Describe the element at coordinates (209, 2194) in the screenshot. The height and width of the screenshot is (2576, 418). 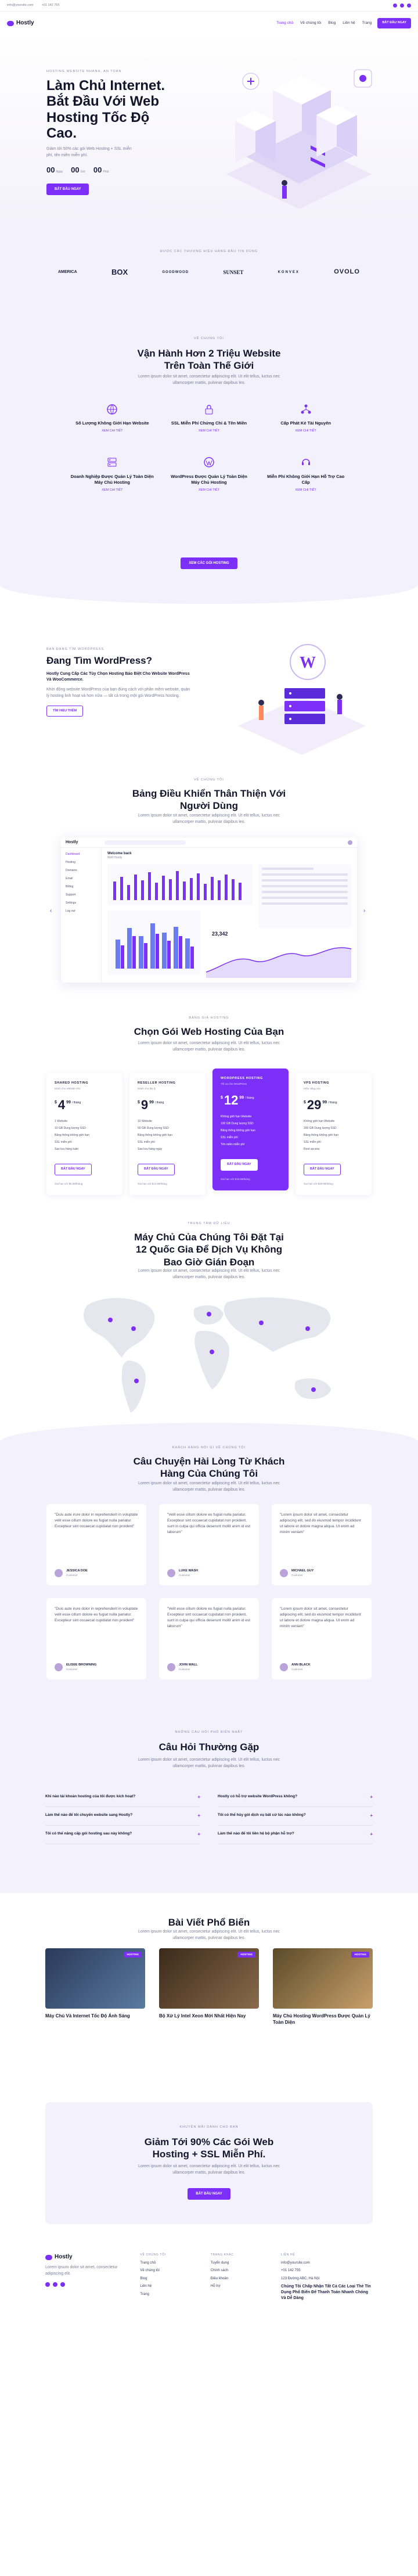
I see `cta-button: BẮT ĐẦU NGAY` at that location.